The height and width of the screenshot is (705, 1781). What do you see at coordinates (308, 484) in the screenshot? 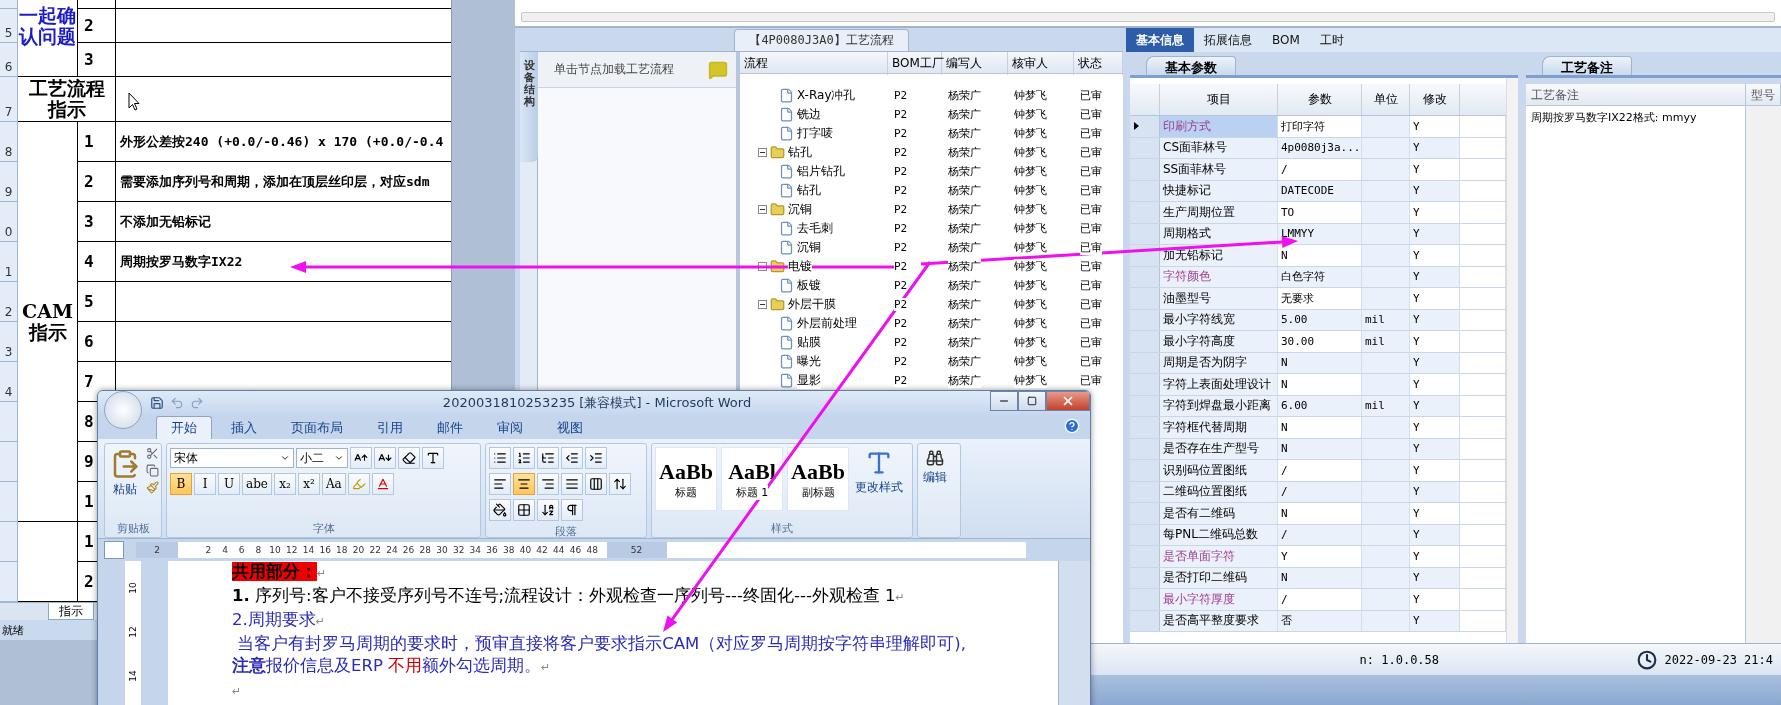
I see `format-button: x²` at bounding box center [308, 484].